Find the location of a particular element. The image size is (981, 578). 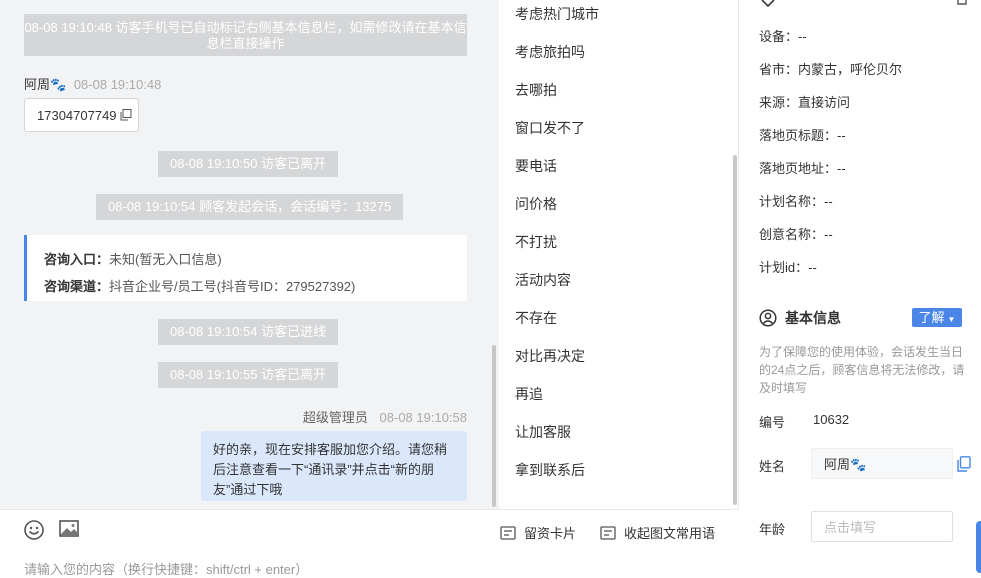

system-message-text: 08-08 19:10:50 访客已离开 is located at coordinates (248, 163).